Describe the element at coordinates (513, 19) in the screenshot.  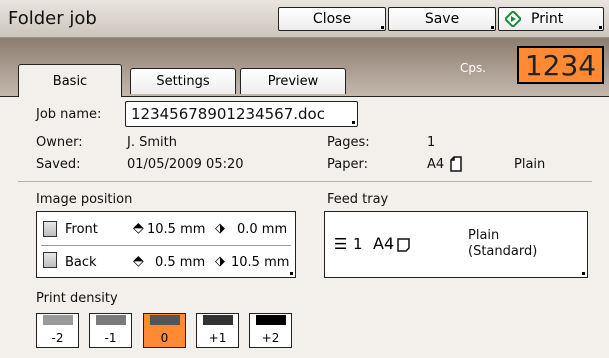
I see `print-icon` at that location.